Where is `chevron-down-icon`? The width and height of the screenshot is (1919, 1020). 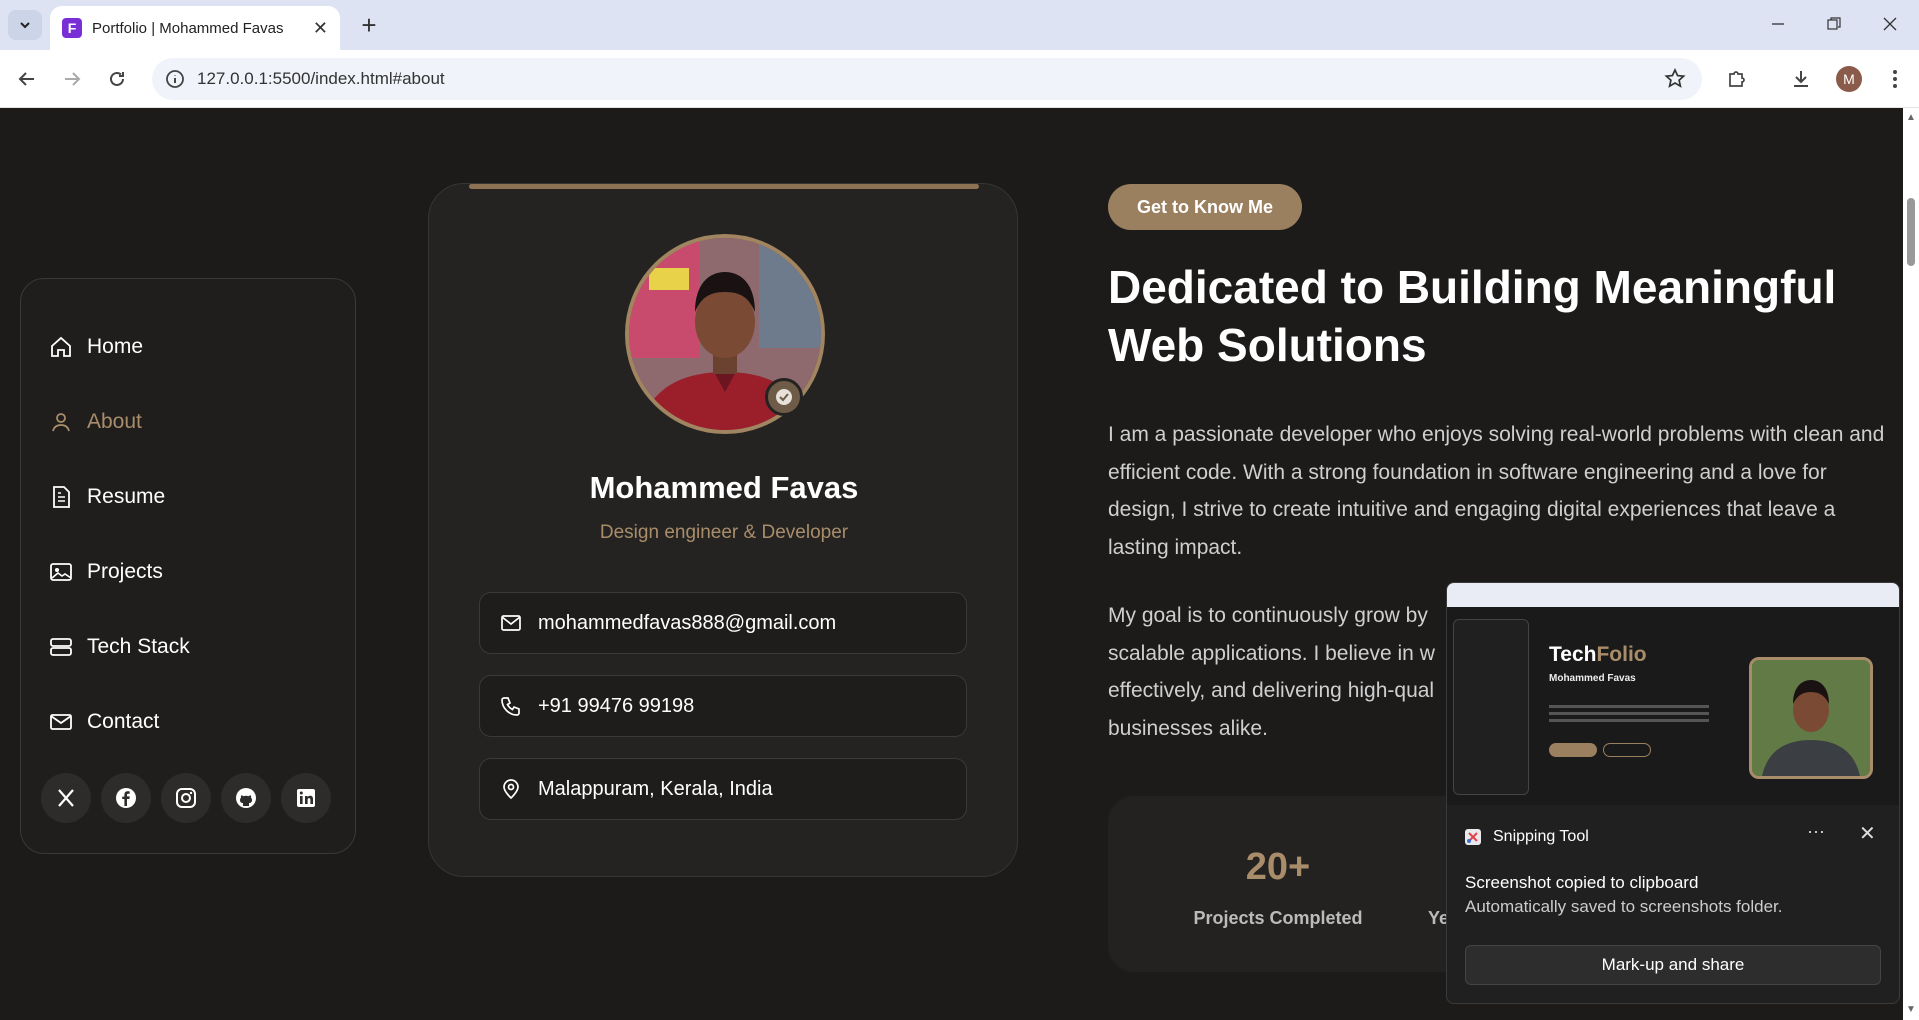 chevron-down-icon is located at coordinates (25, 25).